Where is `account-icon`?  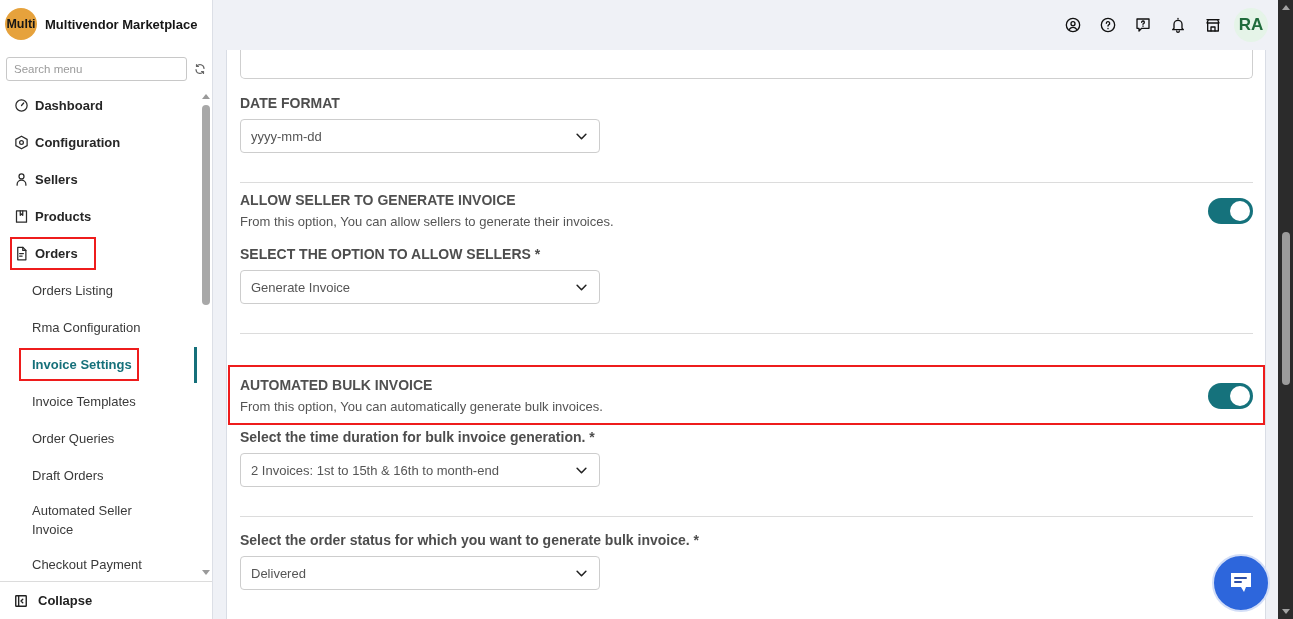
account-icon is located at coordinates (1073, 25).